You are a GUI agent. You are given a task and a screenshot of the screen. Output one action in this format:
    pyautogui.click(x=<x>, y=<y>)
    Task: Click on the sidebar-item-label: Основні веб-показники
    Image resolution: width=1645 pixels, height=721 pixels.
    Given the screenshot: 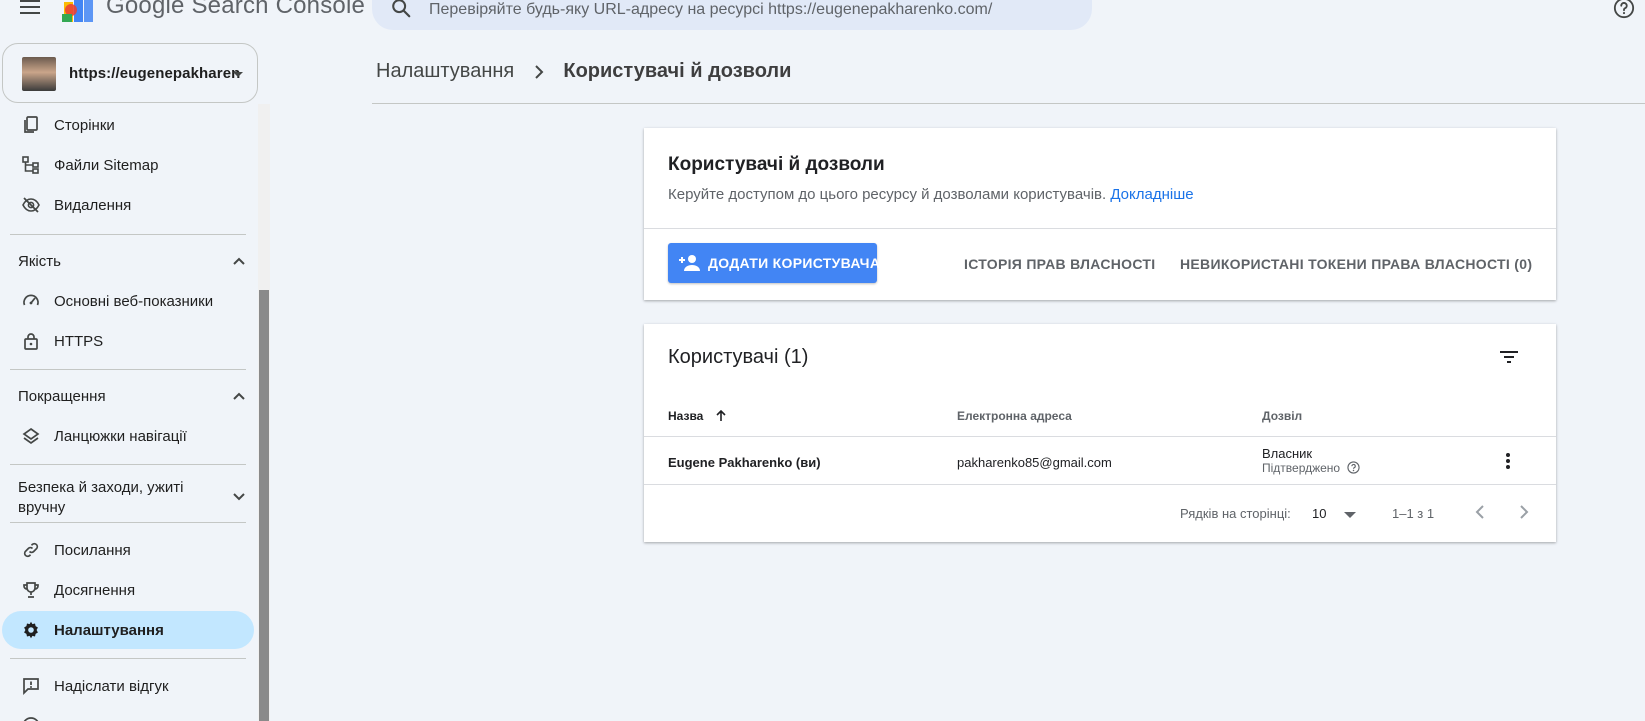 What is the action you would take?
    pyautogui.click(x=134, y=301)
    